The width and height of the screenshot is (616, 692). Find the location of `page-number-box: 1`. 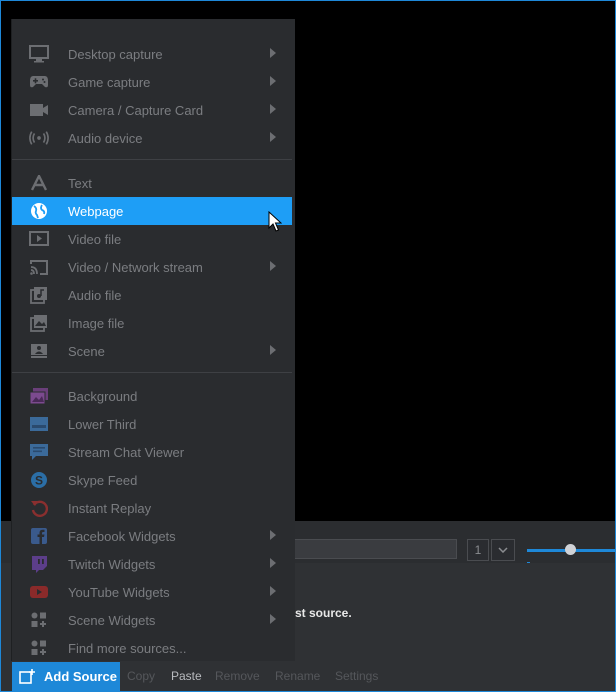

page-number-box: 1 is located at coordinates (478, 550).